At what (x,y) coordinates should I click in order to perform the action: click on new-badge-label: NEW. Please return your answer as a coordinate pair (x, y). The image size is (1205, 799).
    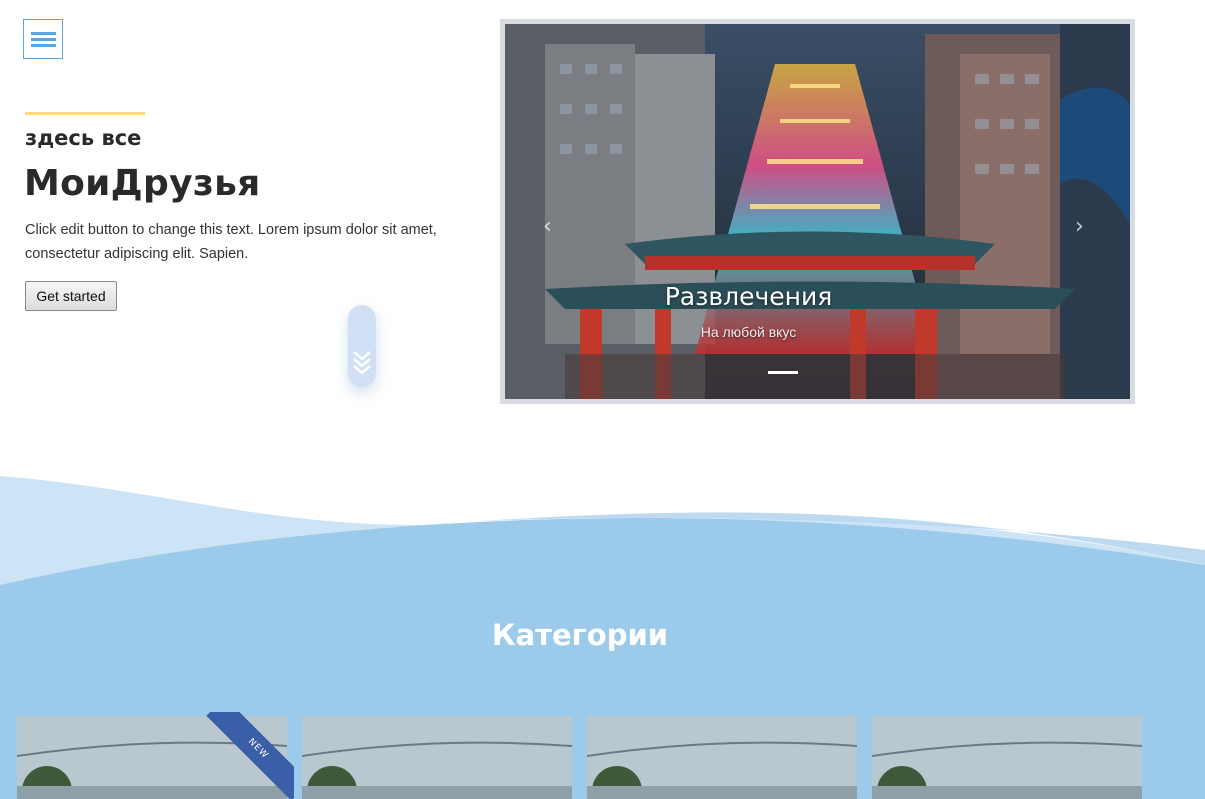
    Looking at the image, I should click on (250, 755).